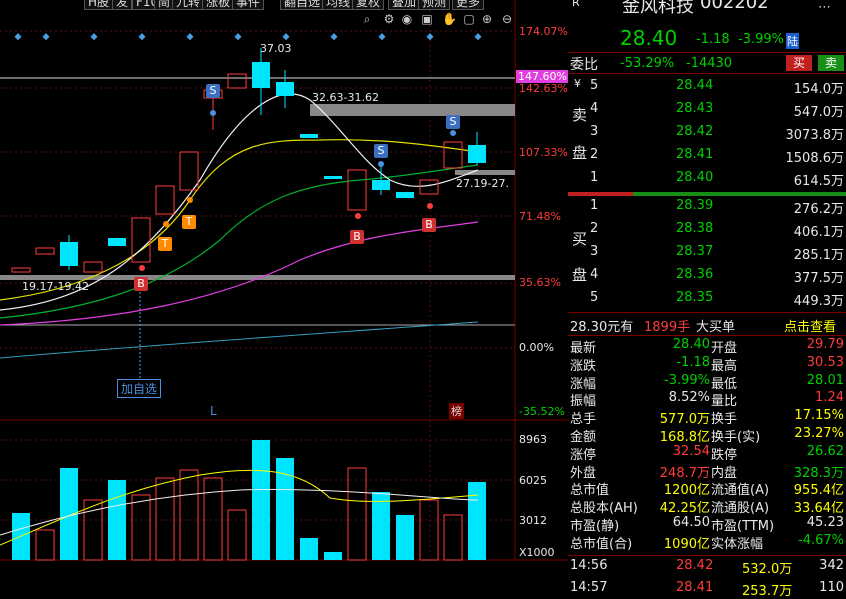 The image size is (846, 599). I want to click on exchange-badge: 陆, so click(792, 41).